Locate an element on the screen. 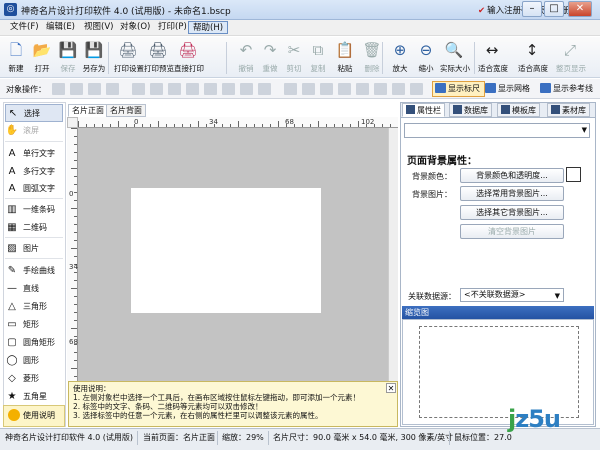 This screenshot has height=450, width=600. toolbar-15-button: 🔍 实际大小 is located at coordinates (455, 57).